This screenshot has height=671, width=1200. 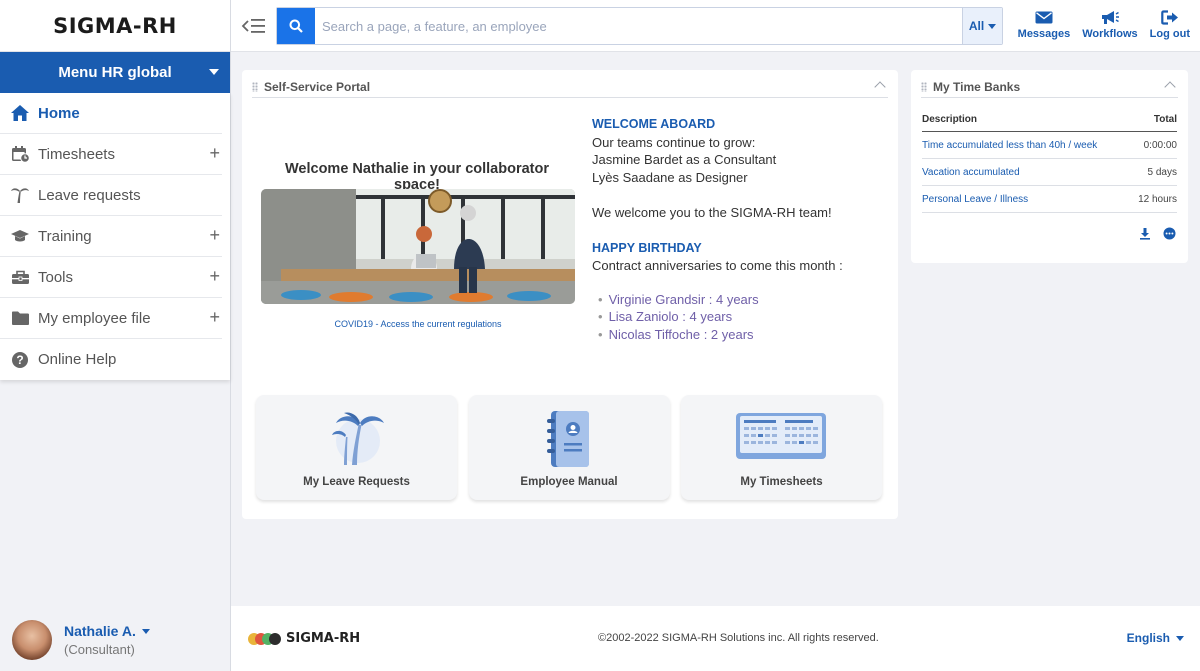 I want to click on calendar-icon, so click(x=782, y=437).